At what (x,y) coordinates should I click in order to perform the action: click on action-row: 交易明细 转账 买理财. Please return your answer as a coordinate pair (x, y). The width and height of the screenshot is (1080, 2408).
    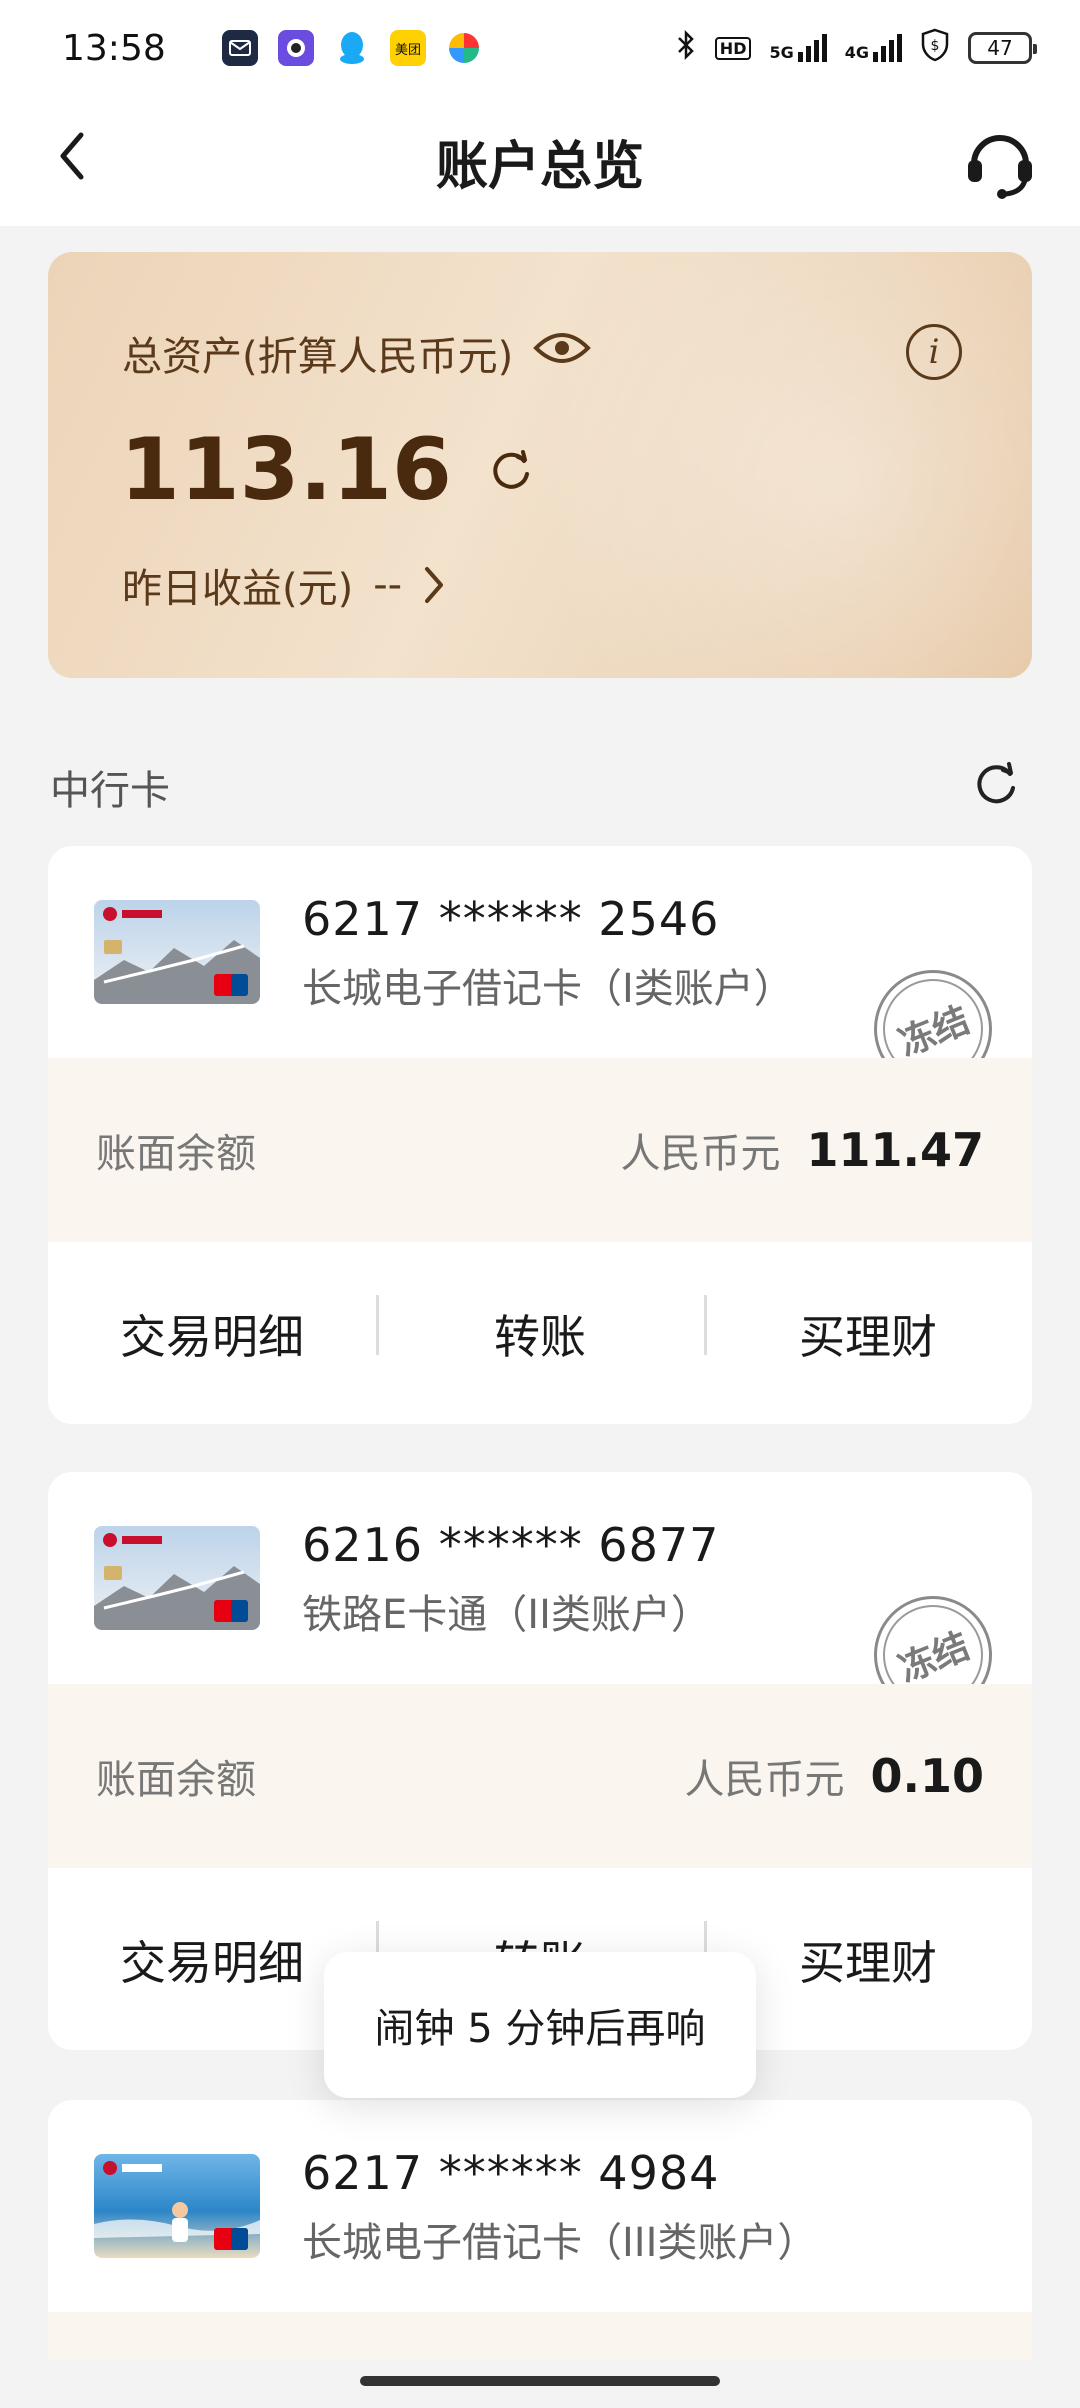
    Looking at the image, I should click on (540, 1333).